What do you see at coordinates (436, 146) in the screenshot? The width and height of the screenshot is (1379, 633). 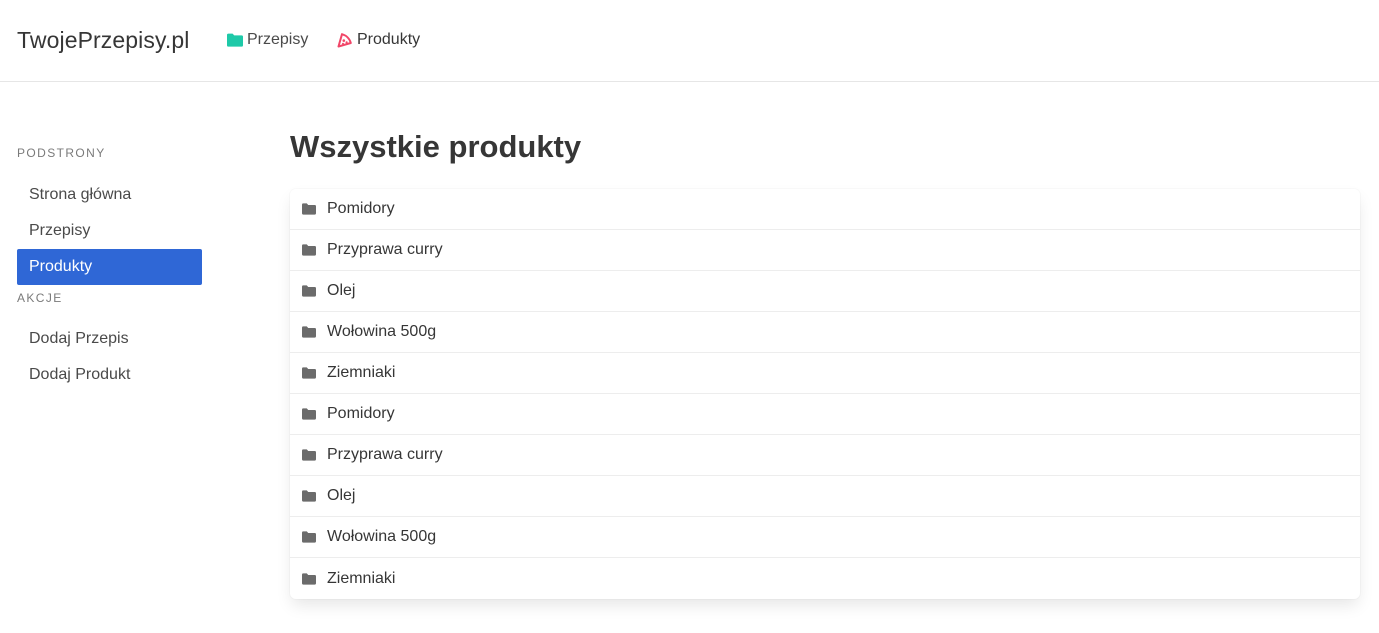 I see `page-title: Wszystkie produkty` at bounding box center [436, 146].